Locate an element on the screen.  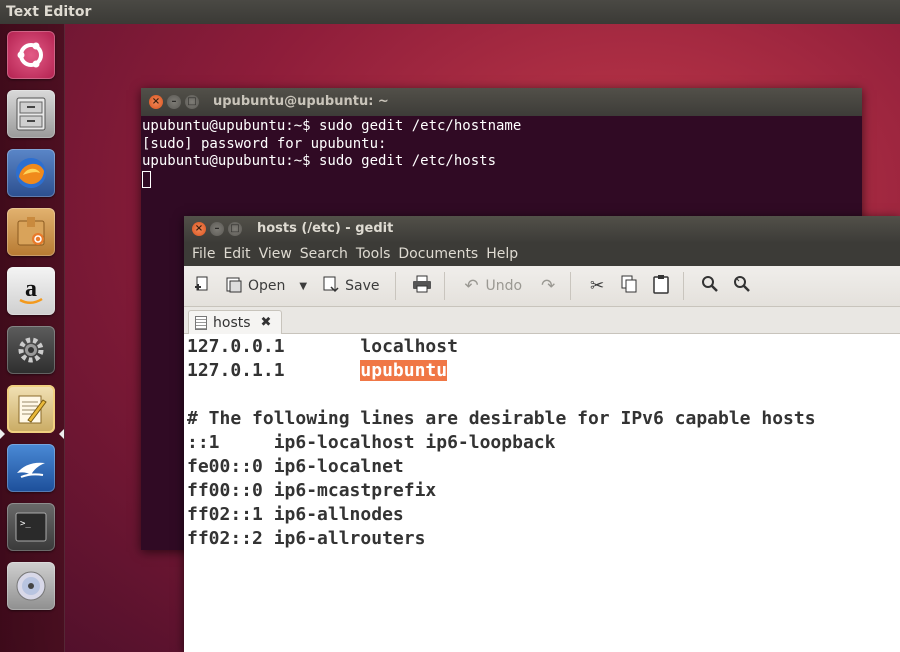
copy-button is located at coordinates (629, 286).